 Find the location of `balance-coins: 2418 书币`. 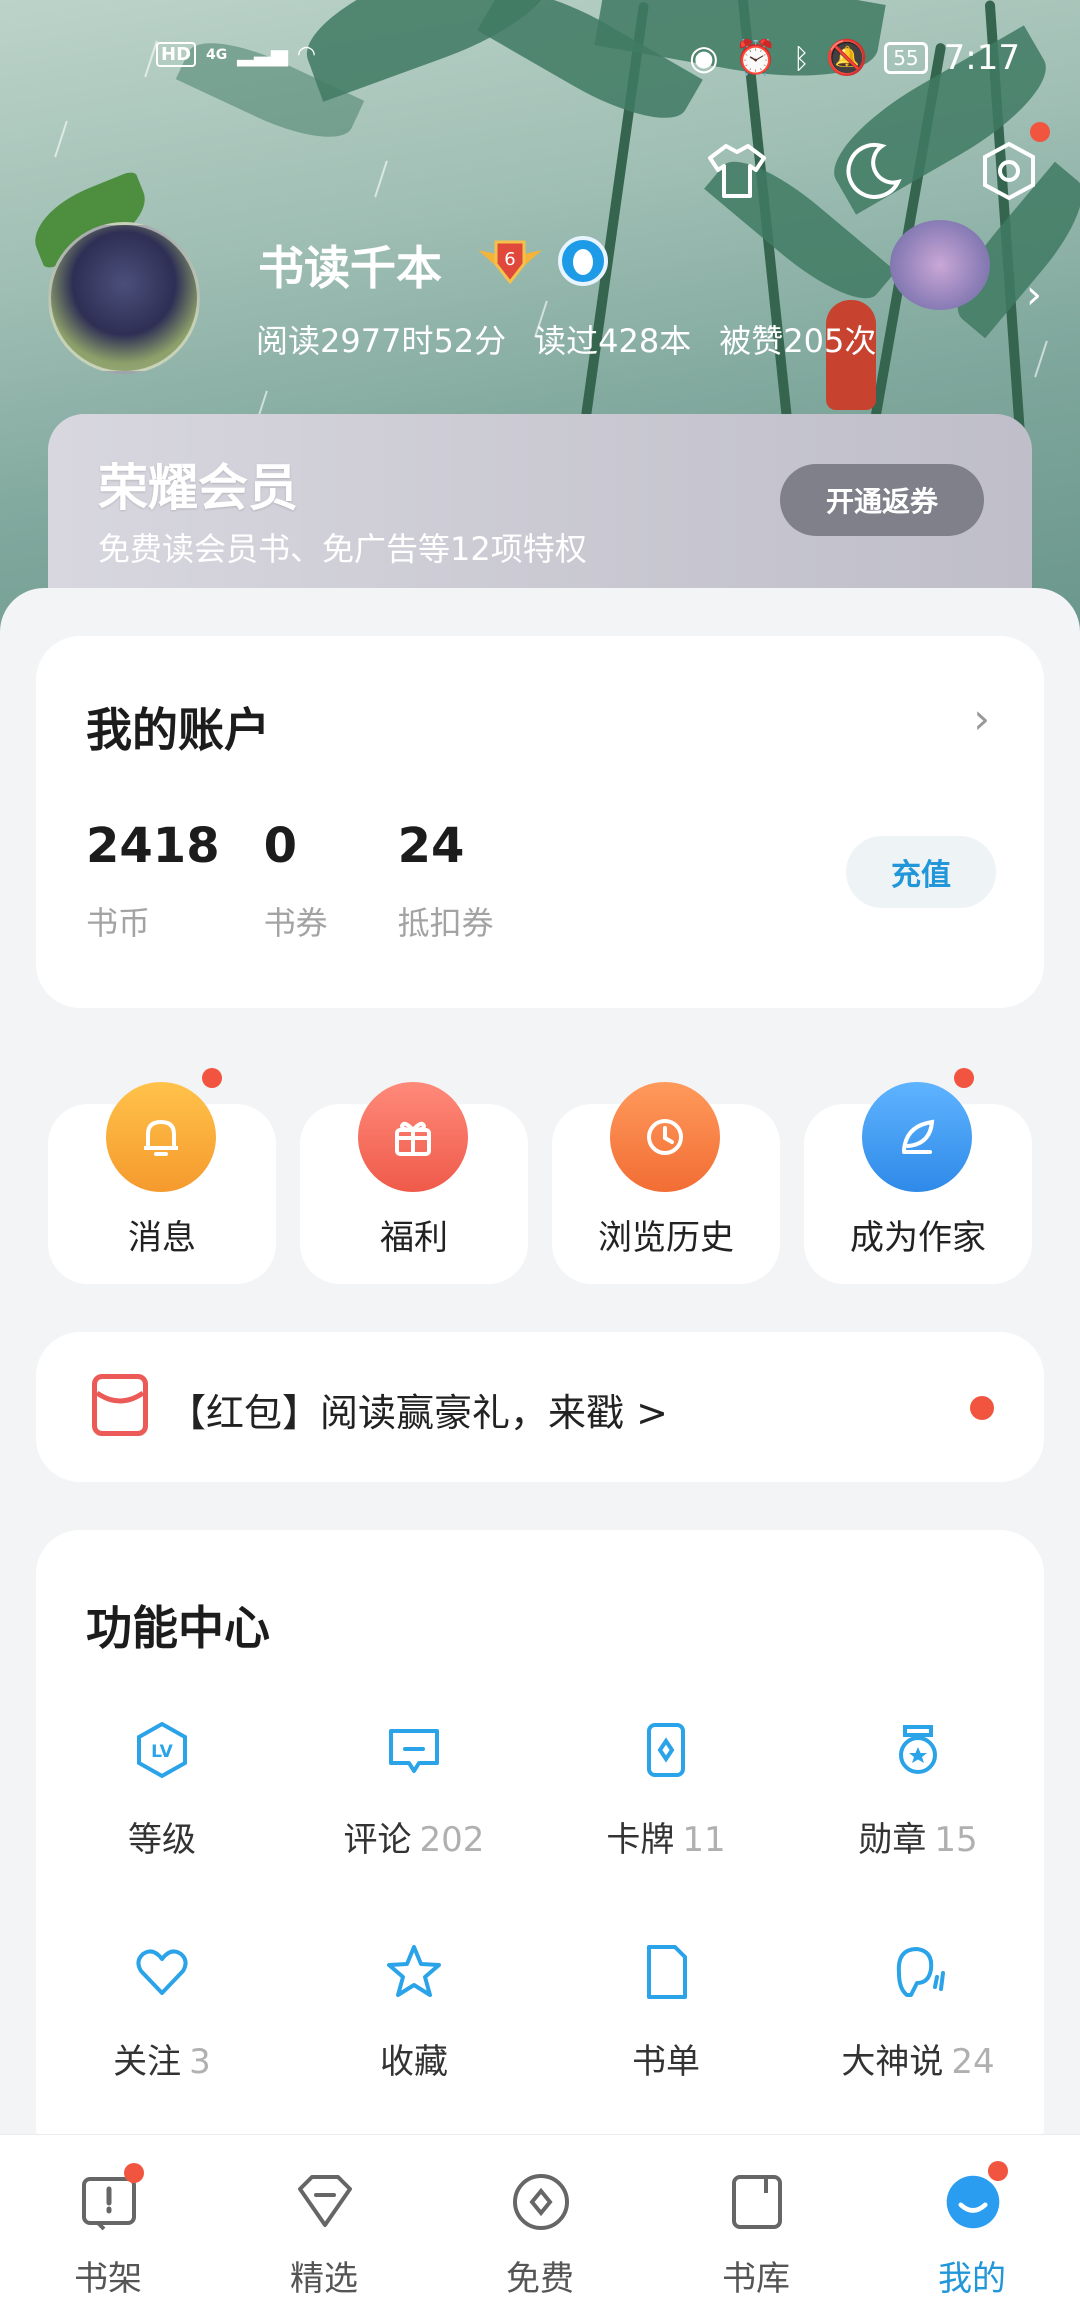

balance-coins: 2418 书币 is located at coordinates (153, 881).